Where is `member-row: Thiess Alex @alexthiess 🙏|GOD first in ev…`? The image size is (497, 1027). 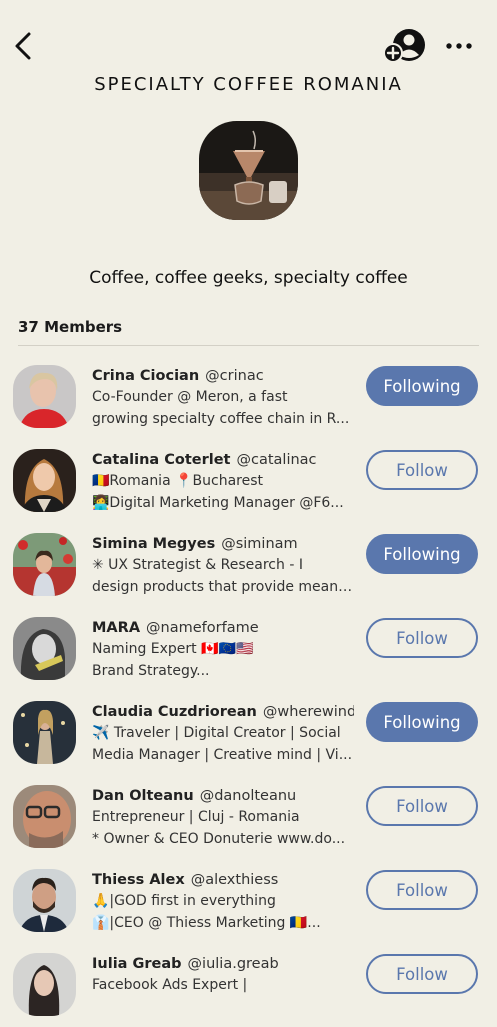 member-row: Thiess Alex @alexthiess 🙏|GOD first in ev… is located at coordinates (248, 901).